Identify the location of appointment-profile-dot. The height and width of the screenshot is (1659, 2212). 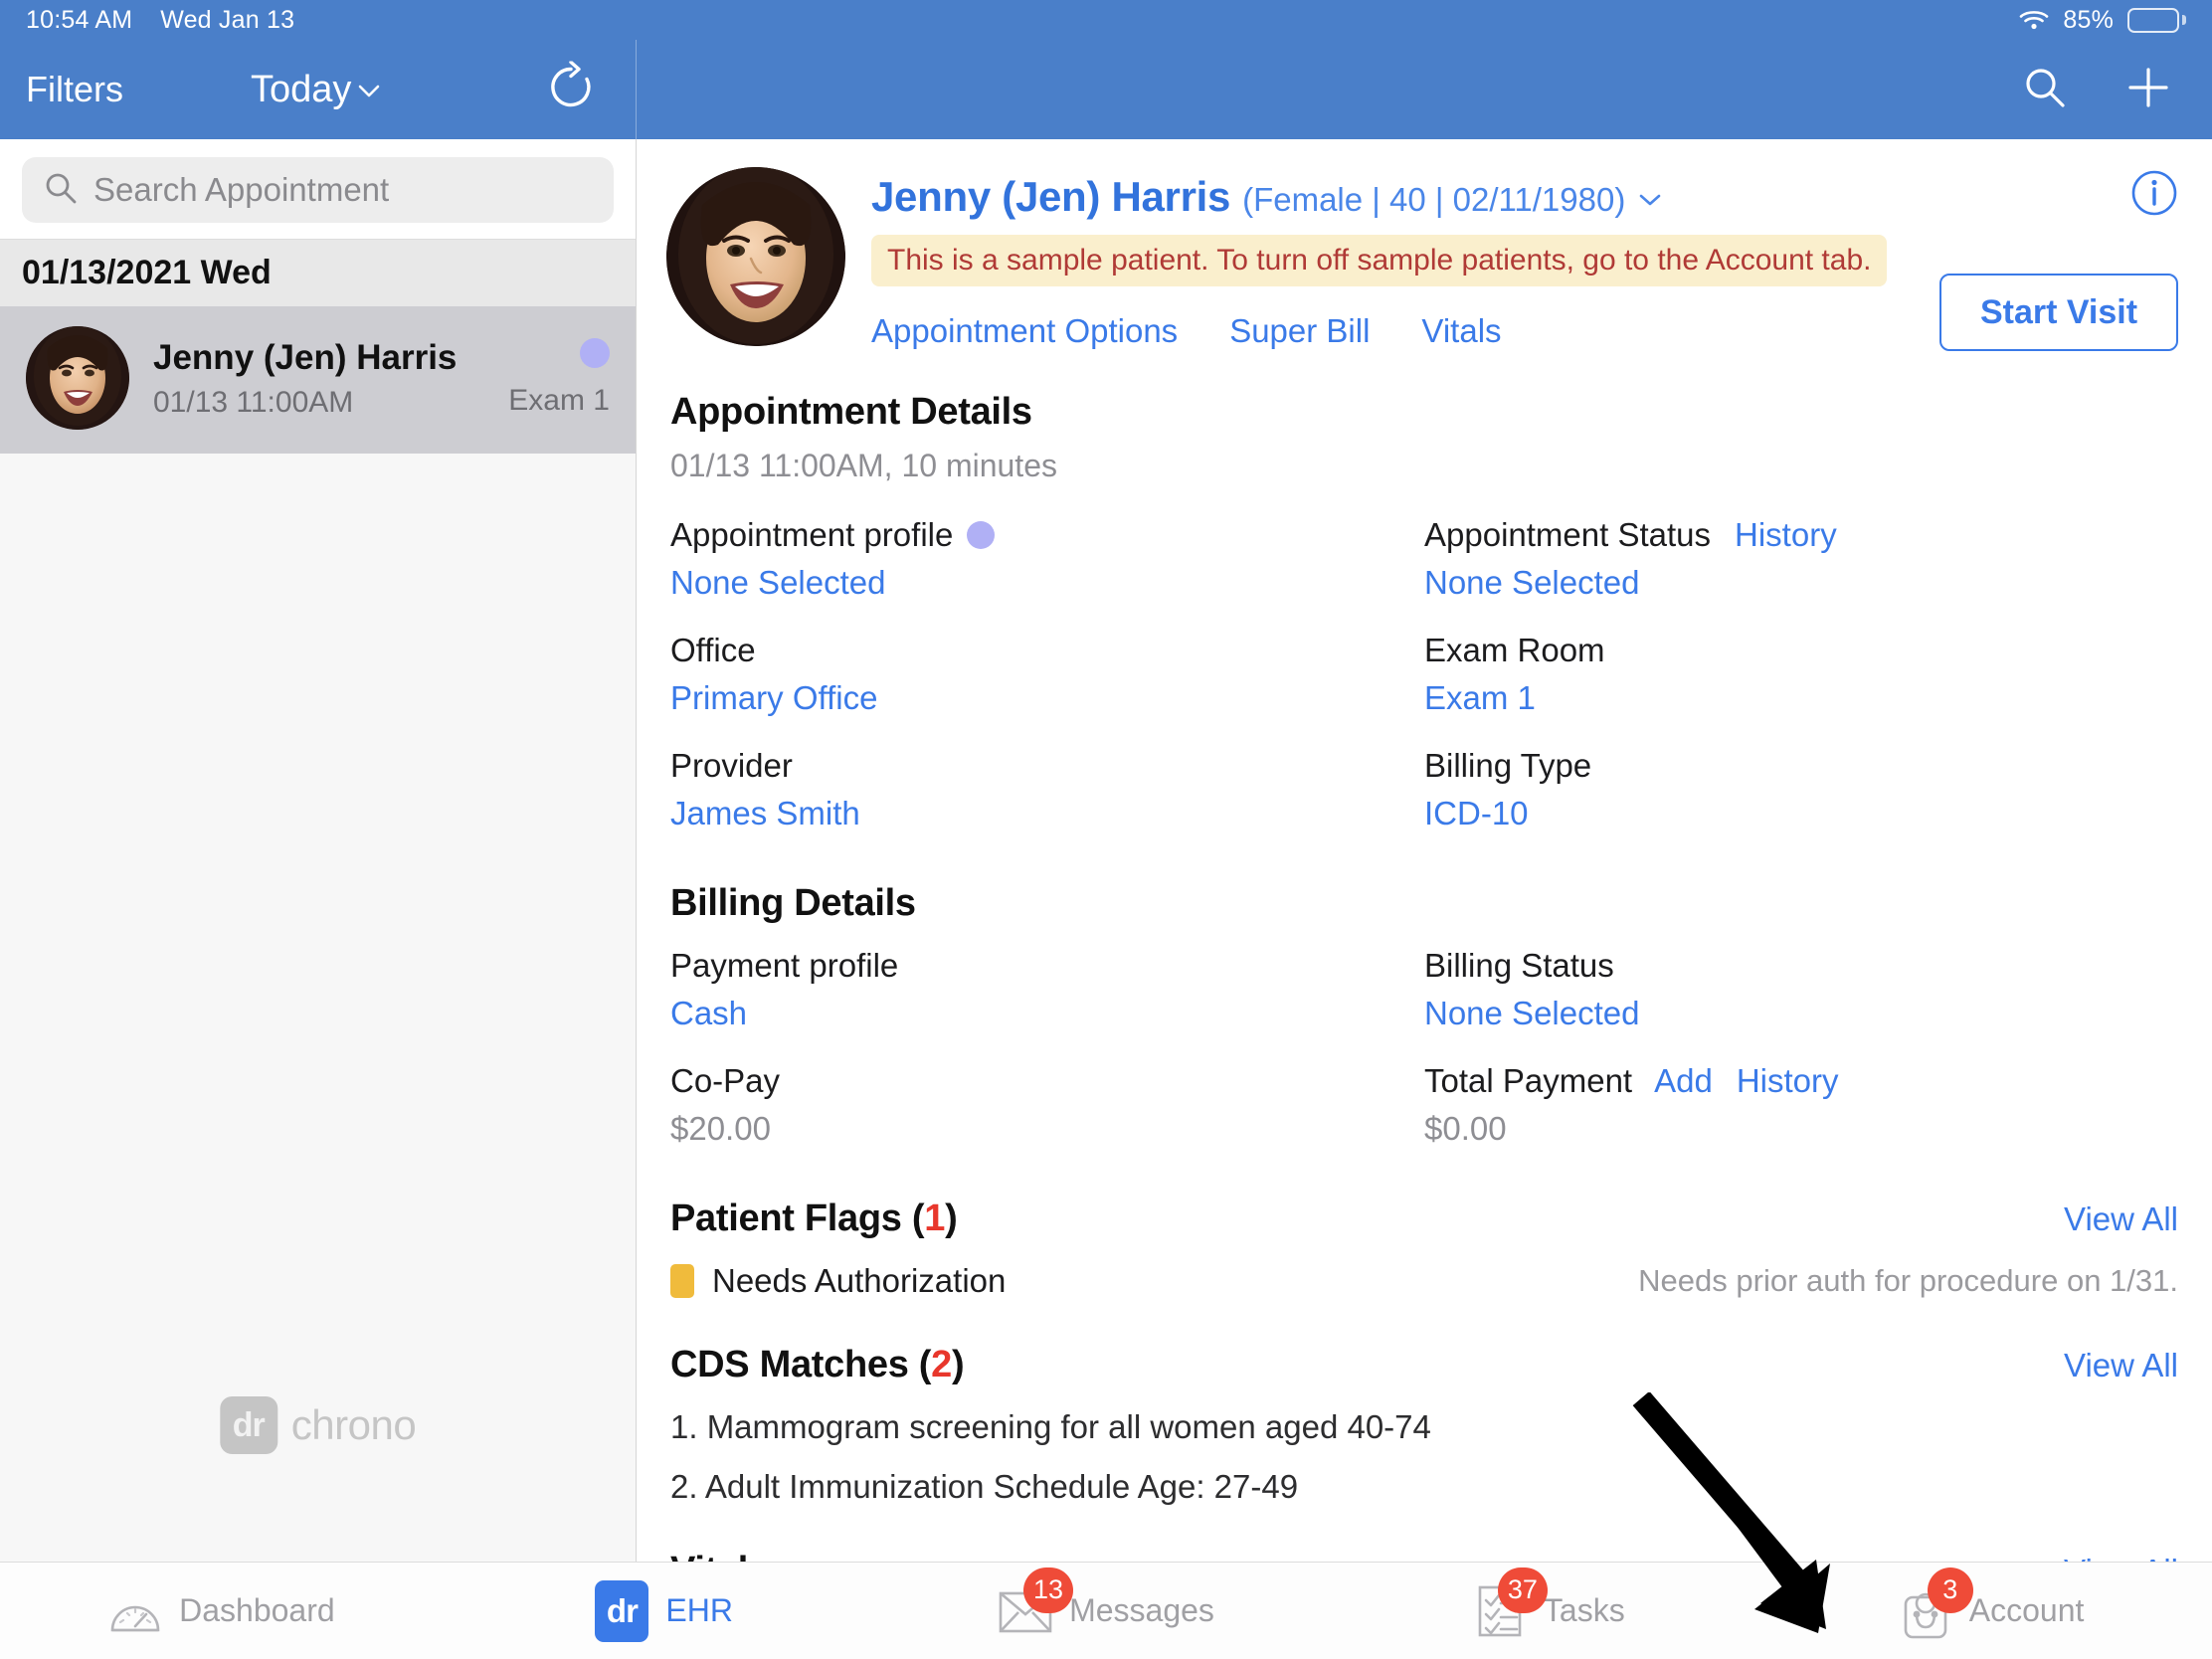
(595, 353).